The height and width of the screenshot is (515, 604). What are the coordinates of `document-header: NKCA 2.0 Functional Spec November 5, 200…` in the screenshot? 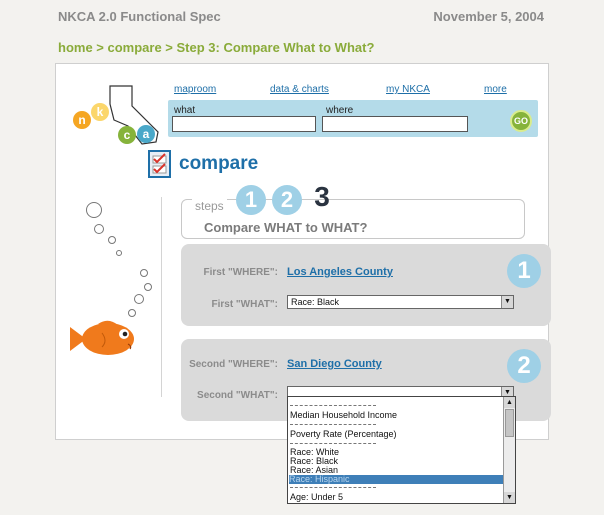 It's located at (301, 18).